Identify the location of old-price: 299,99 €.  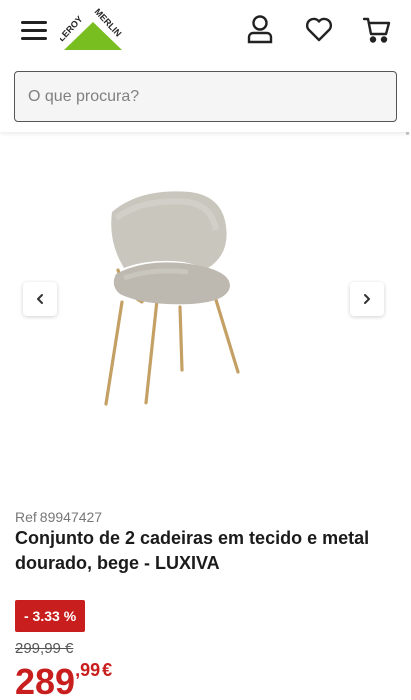
(44, 648).